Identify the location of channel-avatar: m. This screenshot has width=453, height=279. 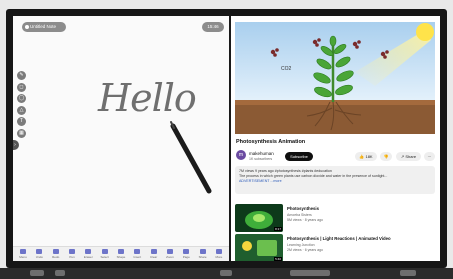
(241, 155).